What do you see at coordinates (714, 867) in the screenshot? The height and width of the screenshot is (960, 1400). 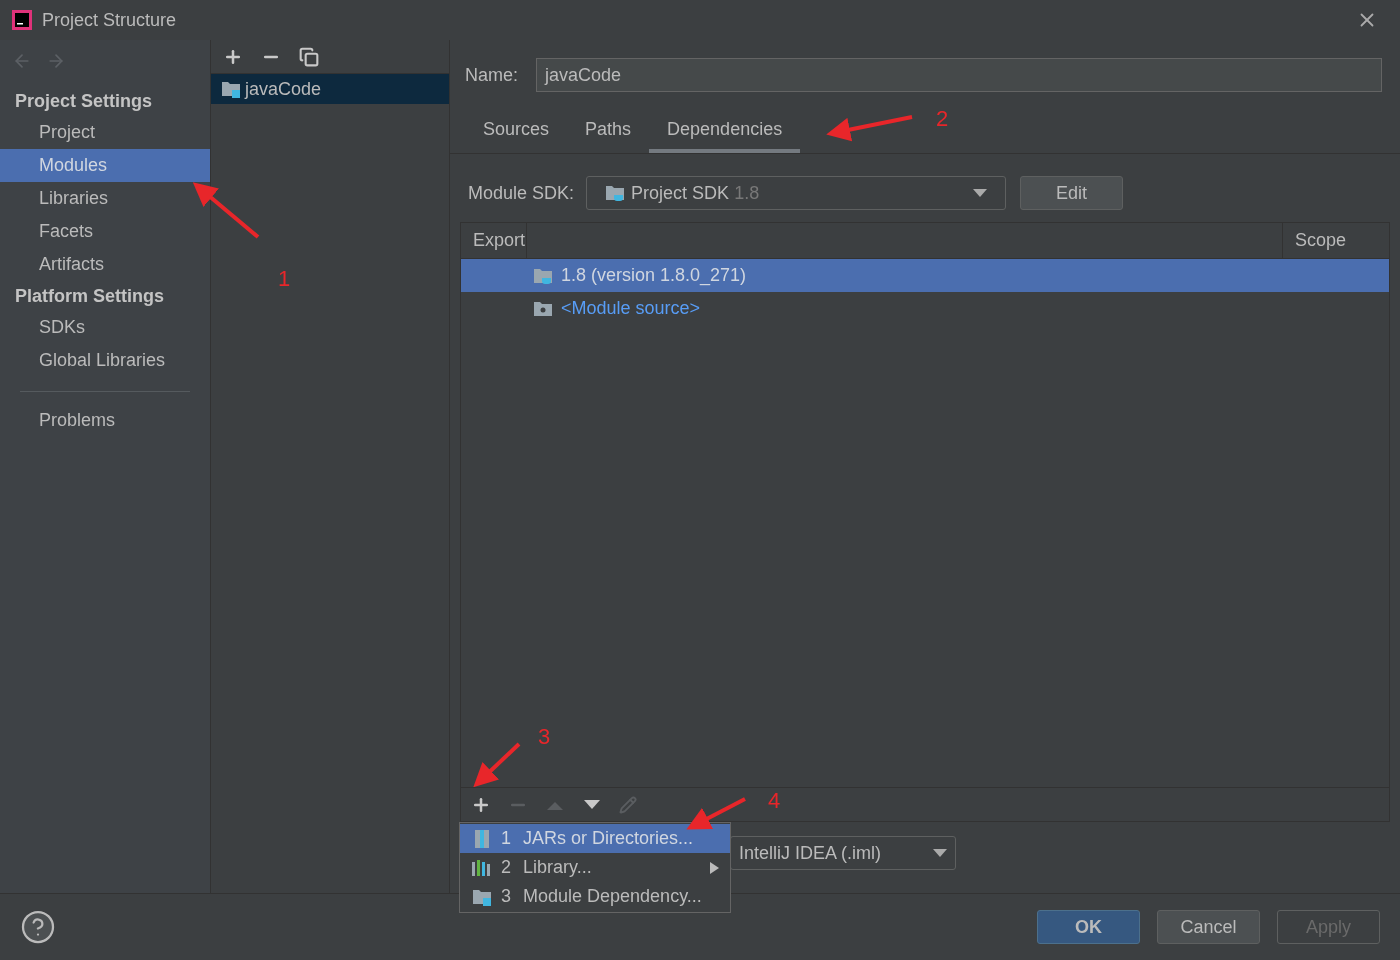 I see `submenu-arrow-icon` at bounding box center [714, 867].